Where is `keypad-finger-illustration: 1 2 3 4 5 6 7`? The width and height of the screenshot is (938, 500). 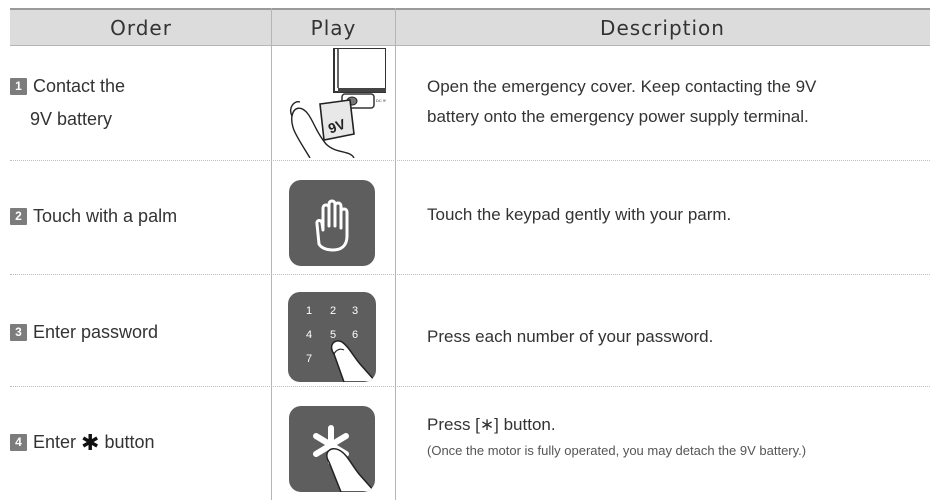
keypad-finger-illustration: 1 2 3 4 5 6 7 is located at coordinates (332, 337).